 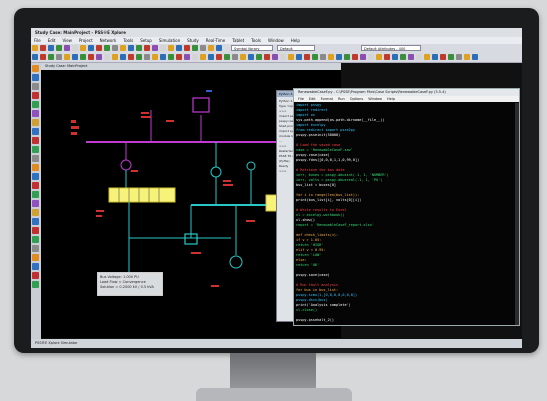 What do you see at coordinates (276, 40) in the screenshot?
I see `menu-item-window: Window` at bounding box center [276, 40].